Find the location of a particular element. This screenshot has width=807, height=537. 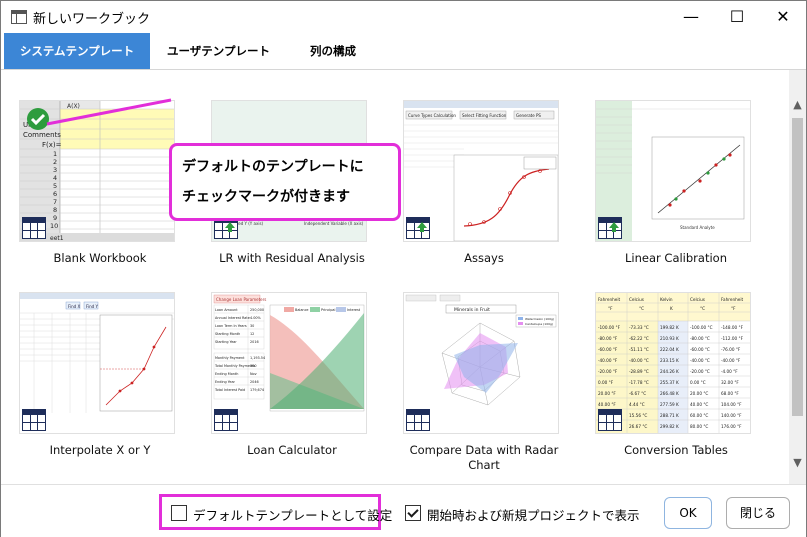

loan-value: Nov is located at coordinates (253, 374).